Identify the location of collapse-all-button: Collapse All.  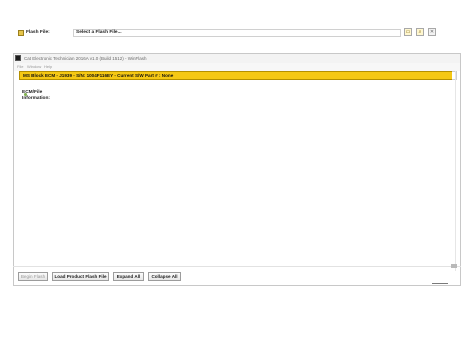
(164, 276).